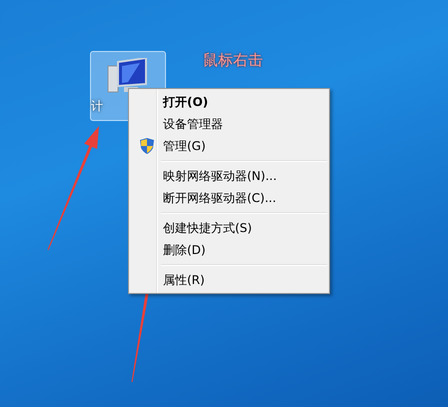 The width and height of the screenshot is (448, 407). Describe the element at coordinates (229, 280) in the screenshot. I see `menu-item: 属性(R)` at that location.